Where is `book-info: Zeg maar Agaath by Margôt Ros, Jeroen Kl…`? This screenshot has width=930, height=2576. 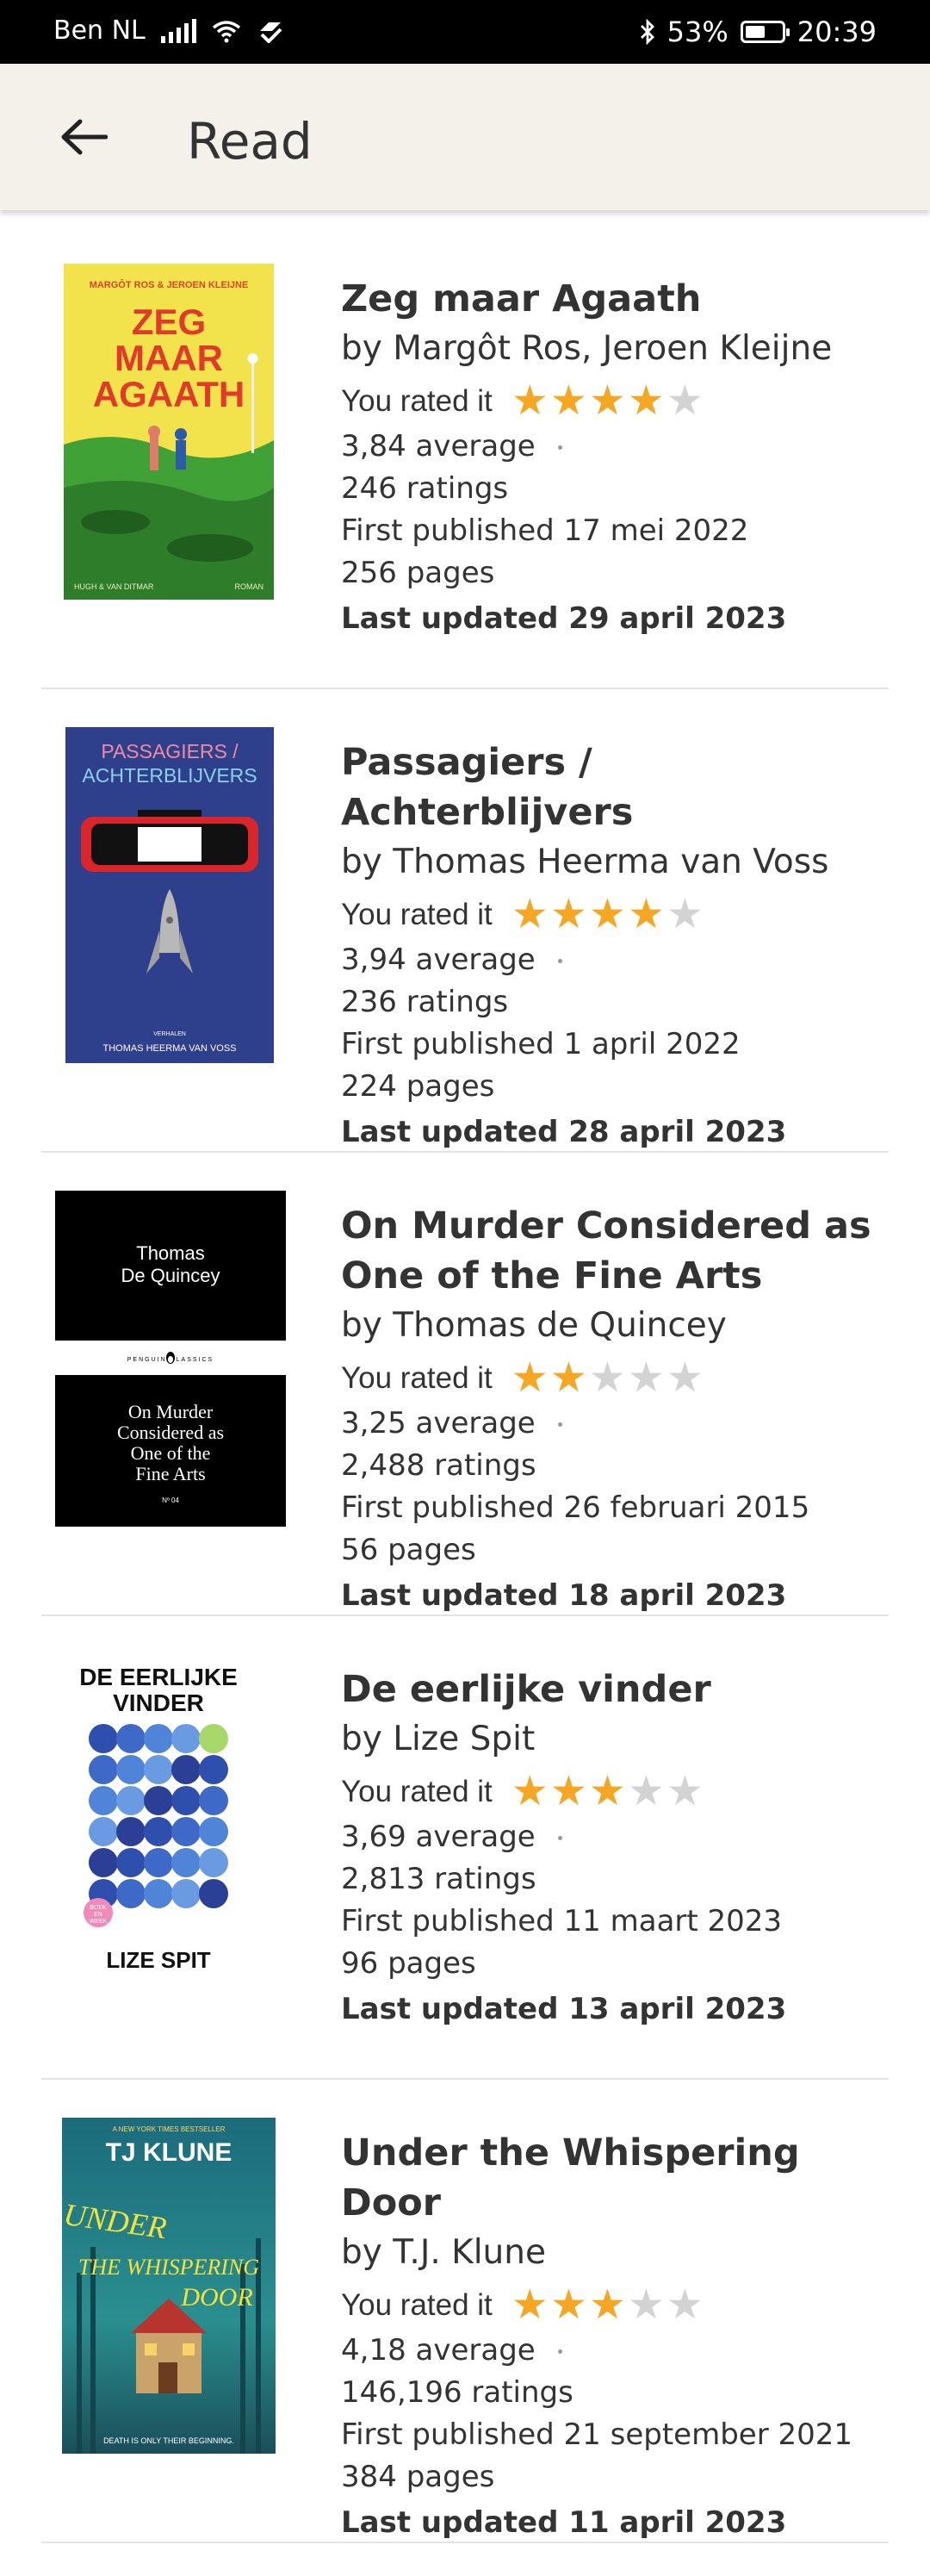 book-info: Zeg maar Agaath by Margôt Ros, Jeroen Kl… is located at coordinates (615, 458).